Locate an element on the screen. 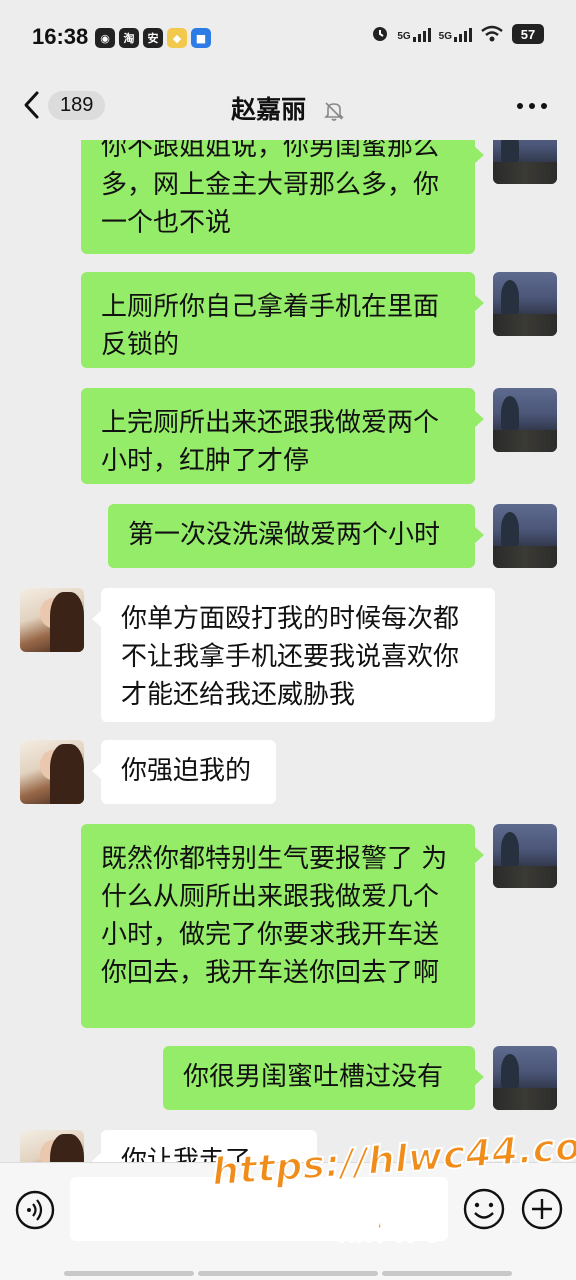 This screenshot has width=576, height=1280. message-bubble: 上完厕所出来还跟我做爱两个小时，红肿了才停 is located at coordinates (282, 436).